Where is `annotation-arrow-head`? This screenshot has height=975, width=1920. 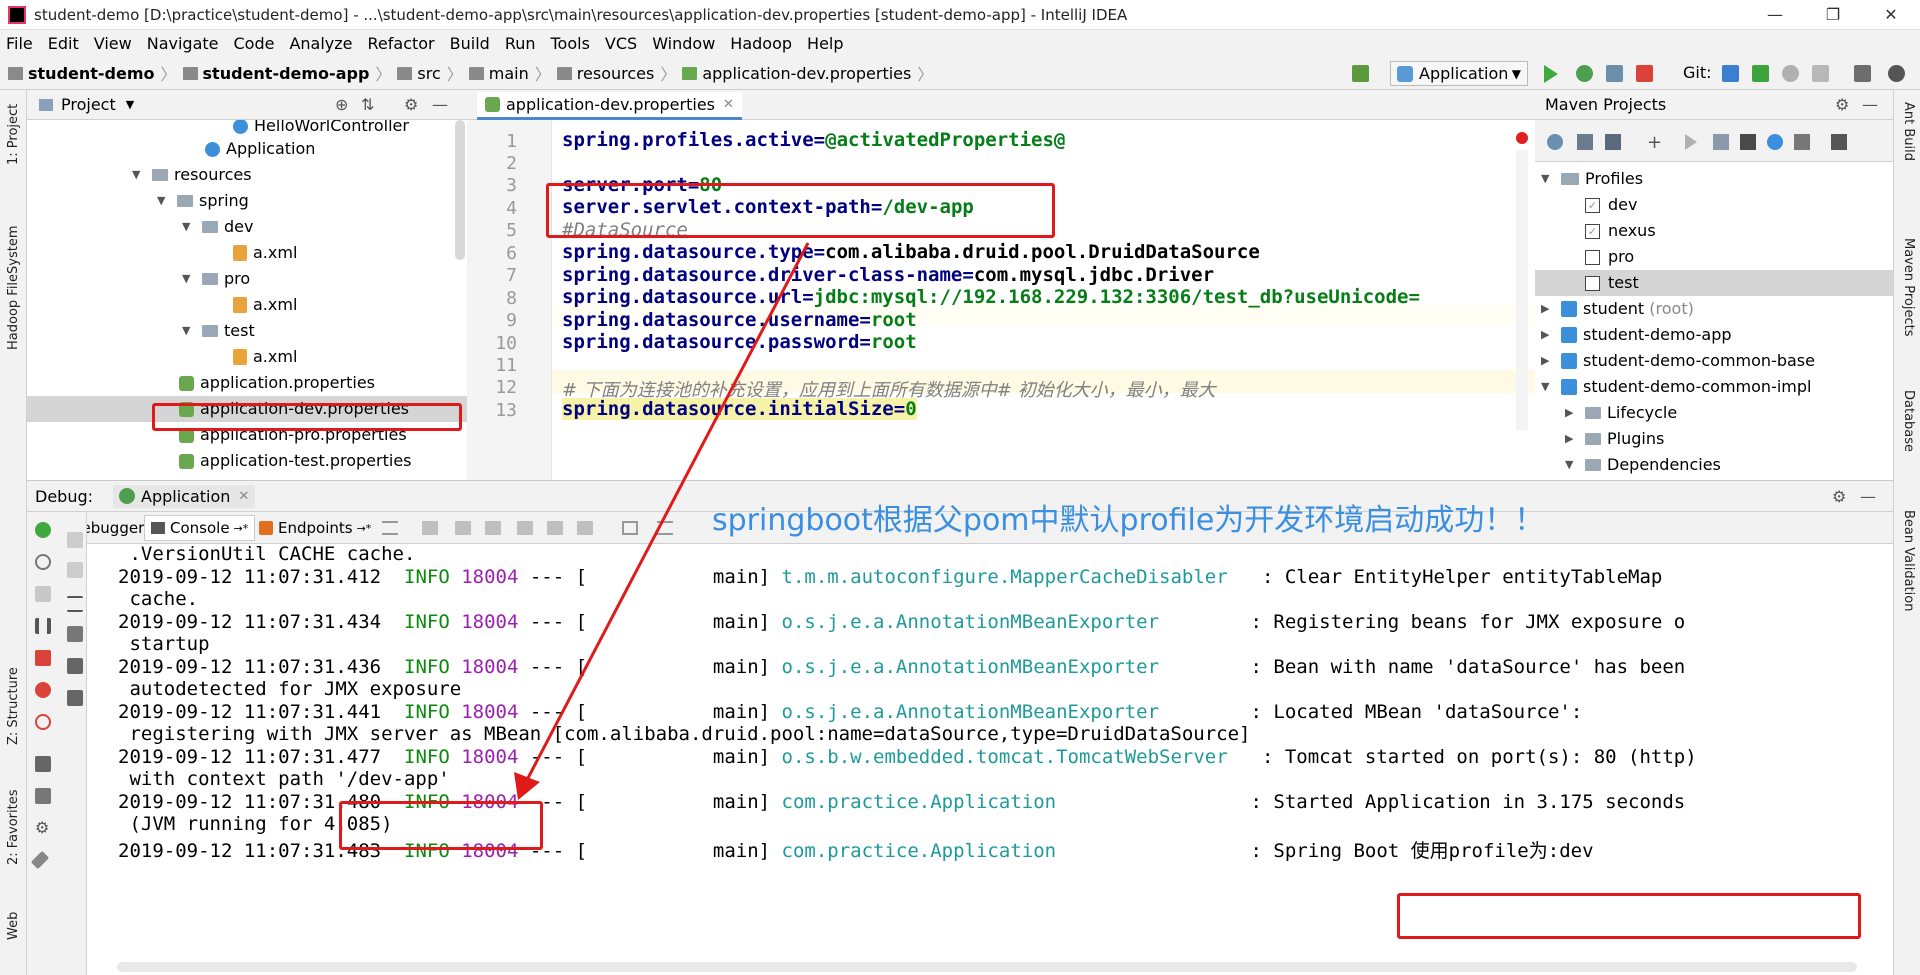 annotation-arrow-head is located at coordinates (527, 786).